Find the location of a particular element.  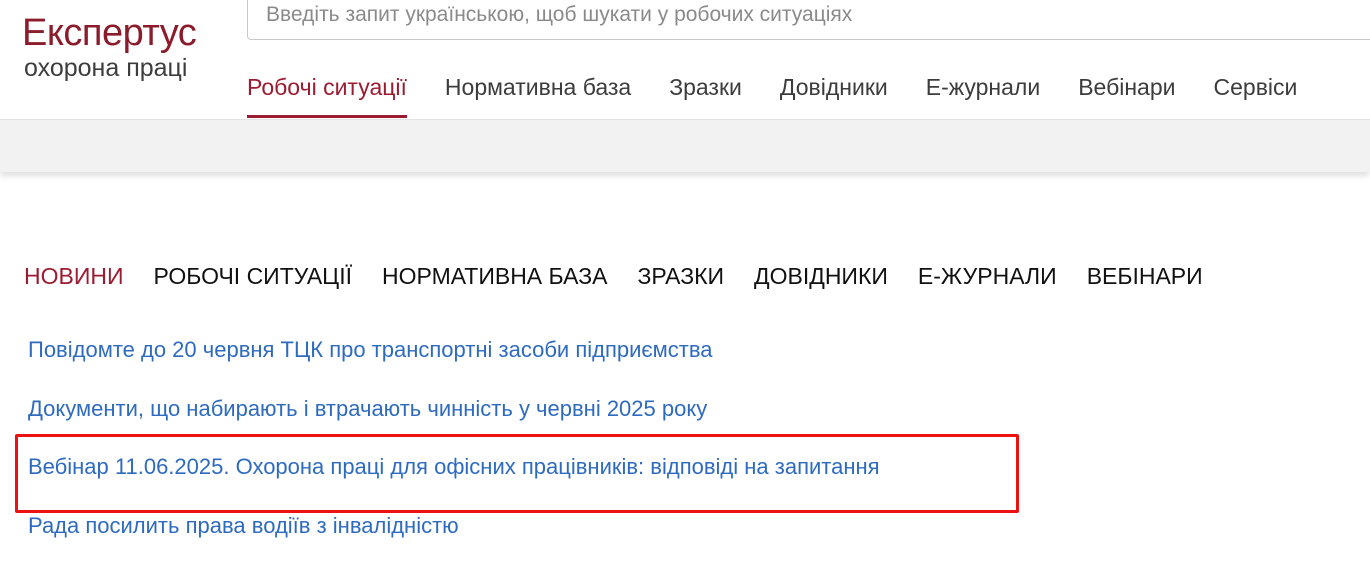

tab-e-journals: Е-ЖУРНАЛИ is located at coordinates (987, 276).